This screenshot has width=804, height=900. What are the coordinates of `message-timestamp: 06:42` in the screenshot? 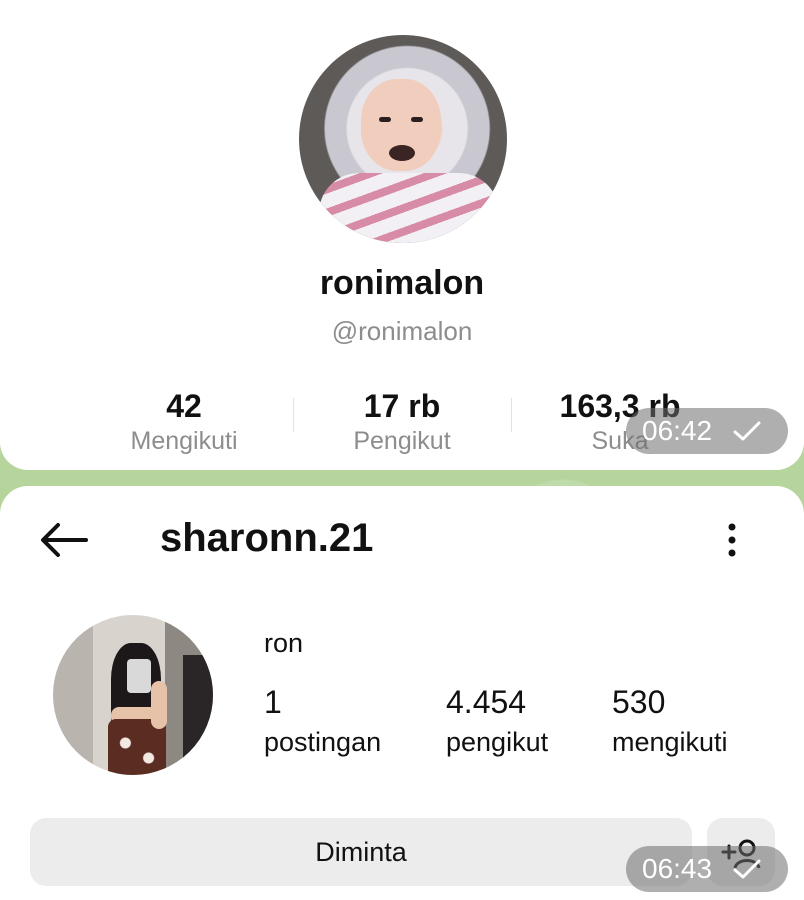 It's located at (707, 431).